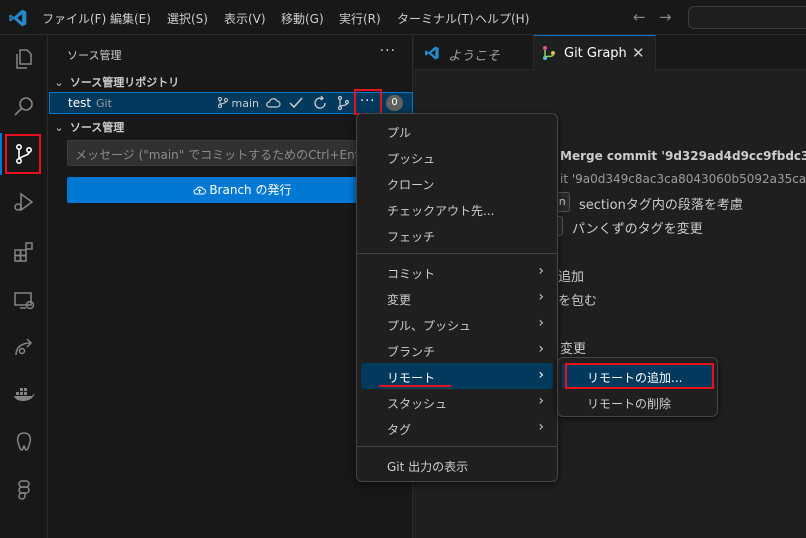 The width and height of the screenshot is (806, 538). What do you see at coordinates (399, 300) in the screenshot?
I see `menu-item-label: 変更` at bounding box center [399, 300].